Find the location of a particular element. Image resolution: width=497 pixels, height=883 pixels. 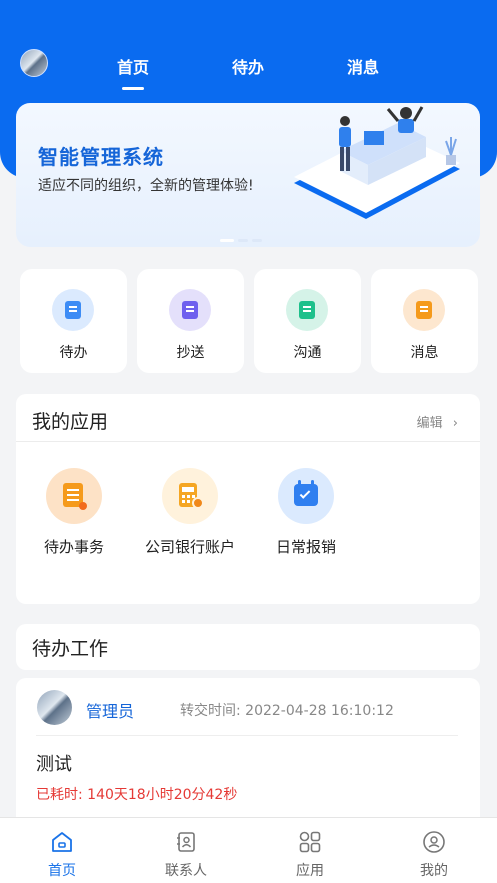

quick-action-label: 待办 is located at coordinates (73, 353).